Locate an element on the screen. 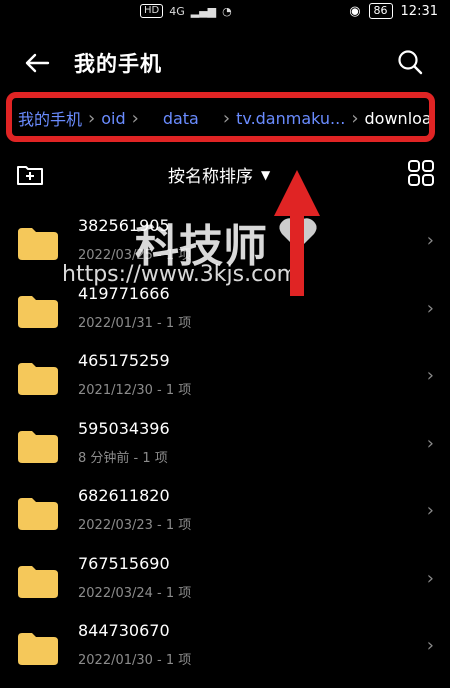  sort-label: 按名称排序 is located at coordinates (210, 177).